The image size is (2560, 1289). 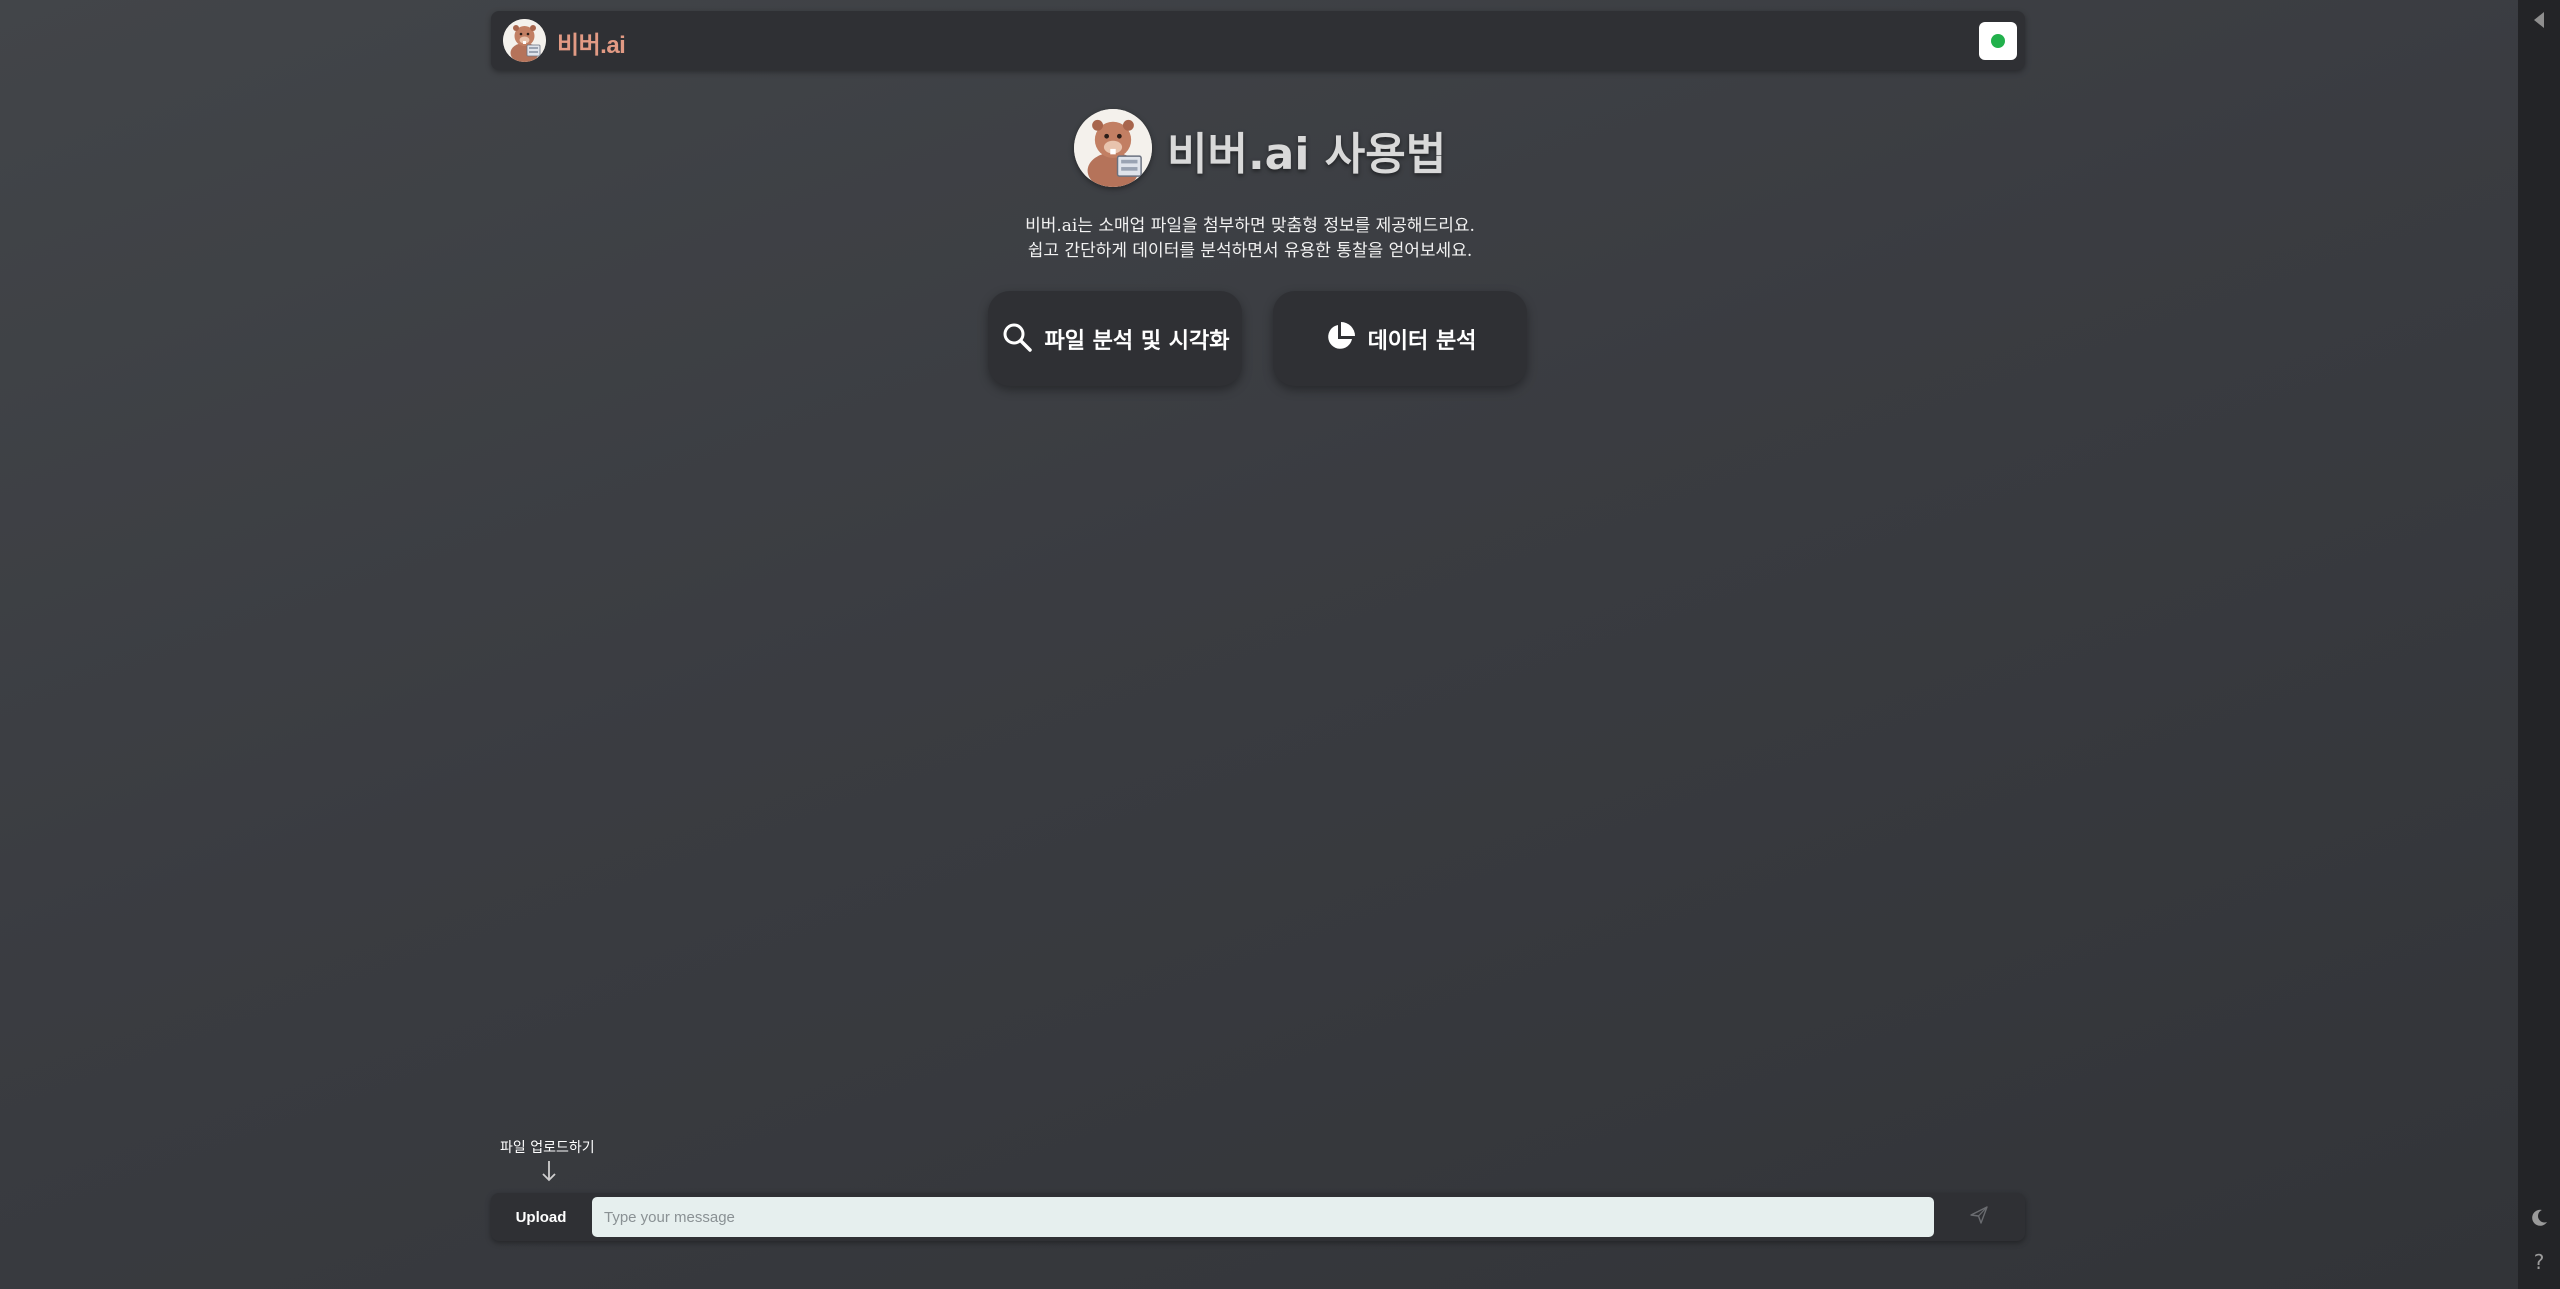 I want to click on send-button, so click(x=1979, y=1217).